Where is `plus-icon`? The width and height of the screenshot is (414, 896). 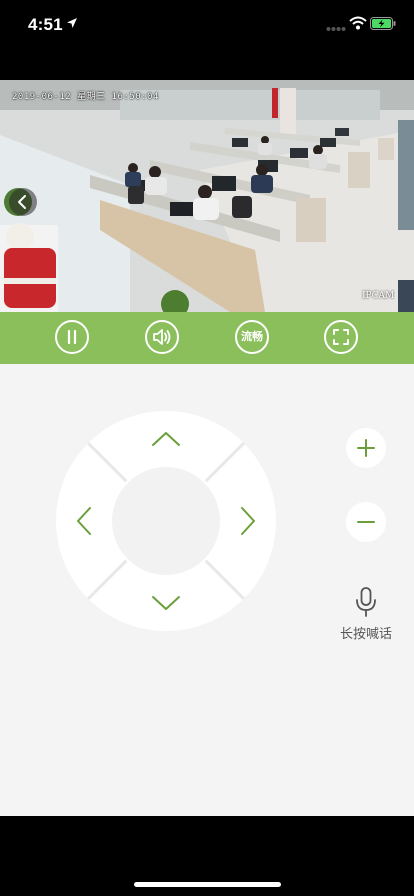 plus-icon is located at coordinates (366, 448).